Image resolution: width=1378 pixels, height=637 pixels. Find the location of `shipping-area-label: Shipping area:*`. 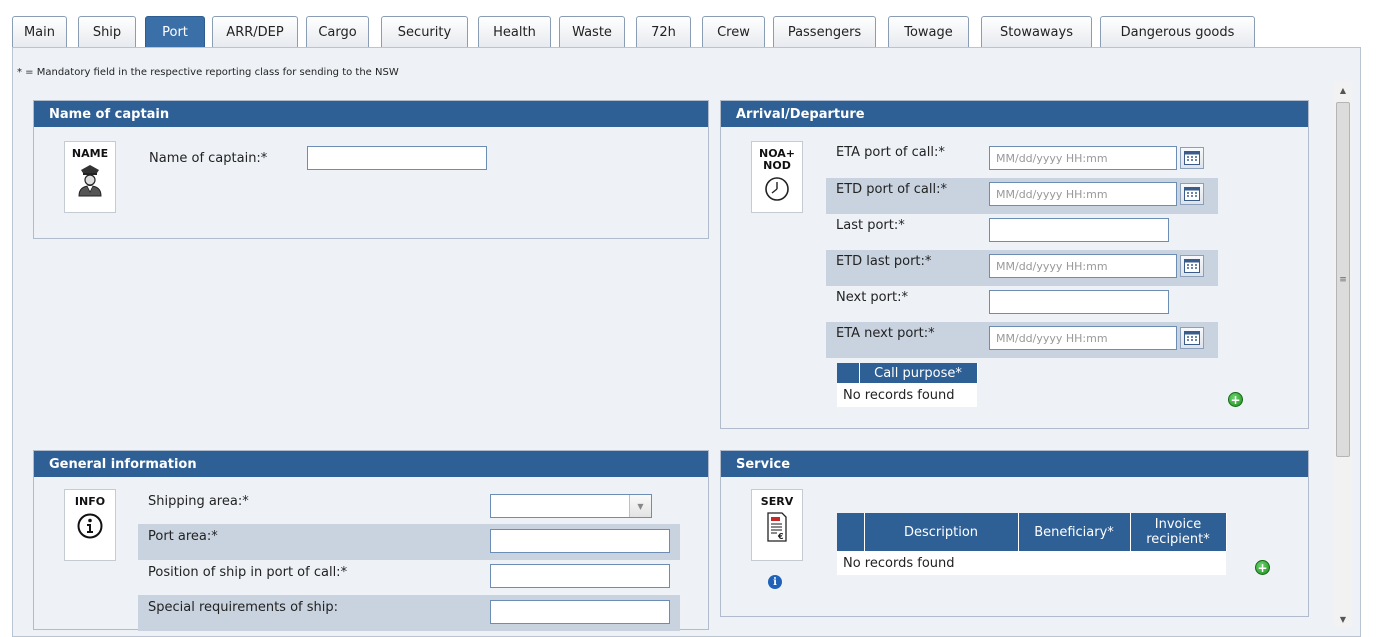

shipping-area-label: Shipping area:* is located at coordinates (198, 501).